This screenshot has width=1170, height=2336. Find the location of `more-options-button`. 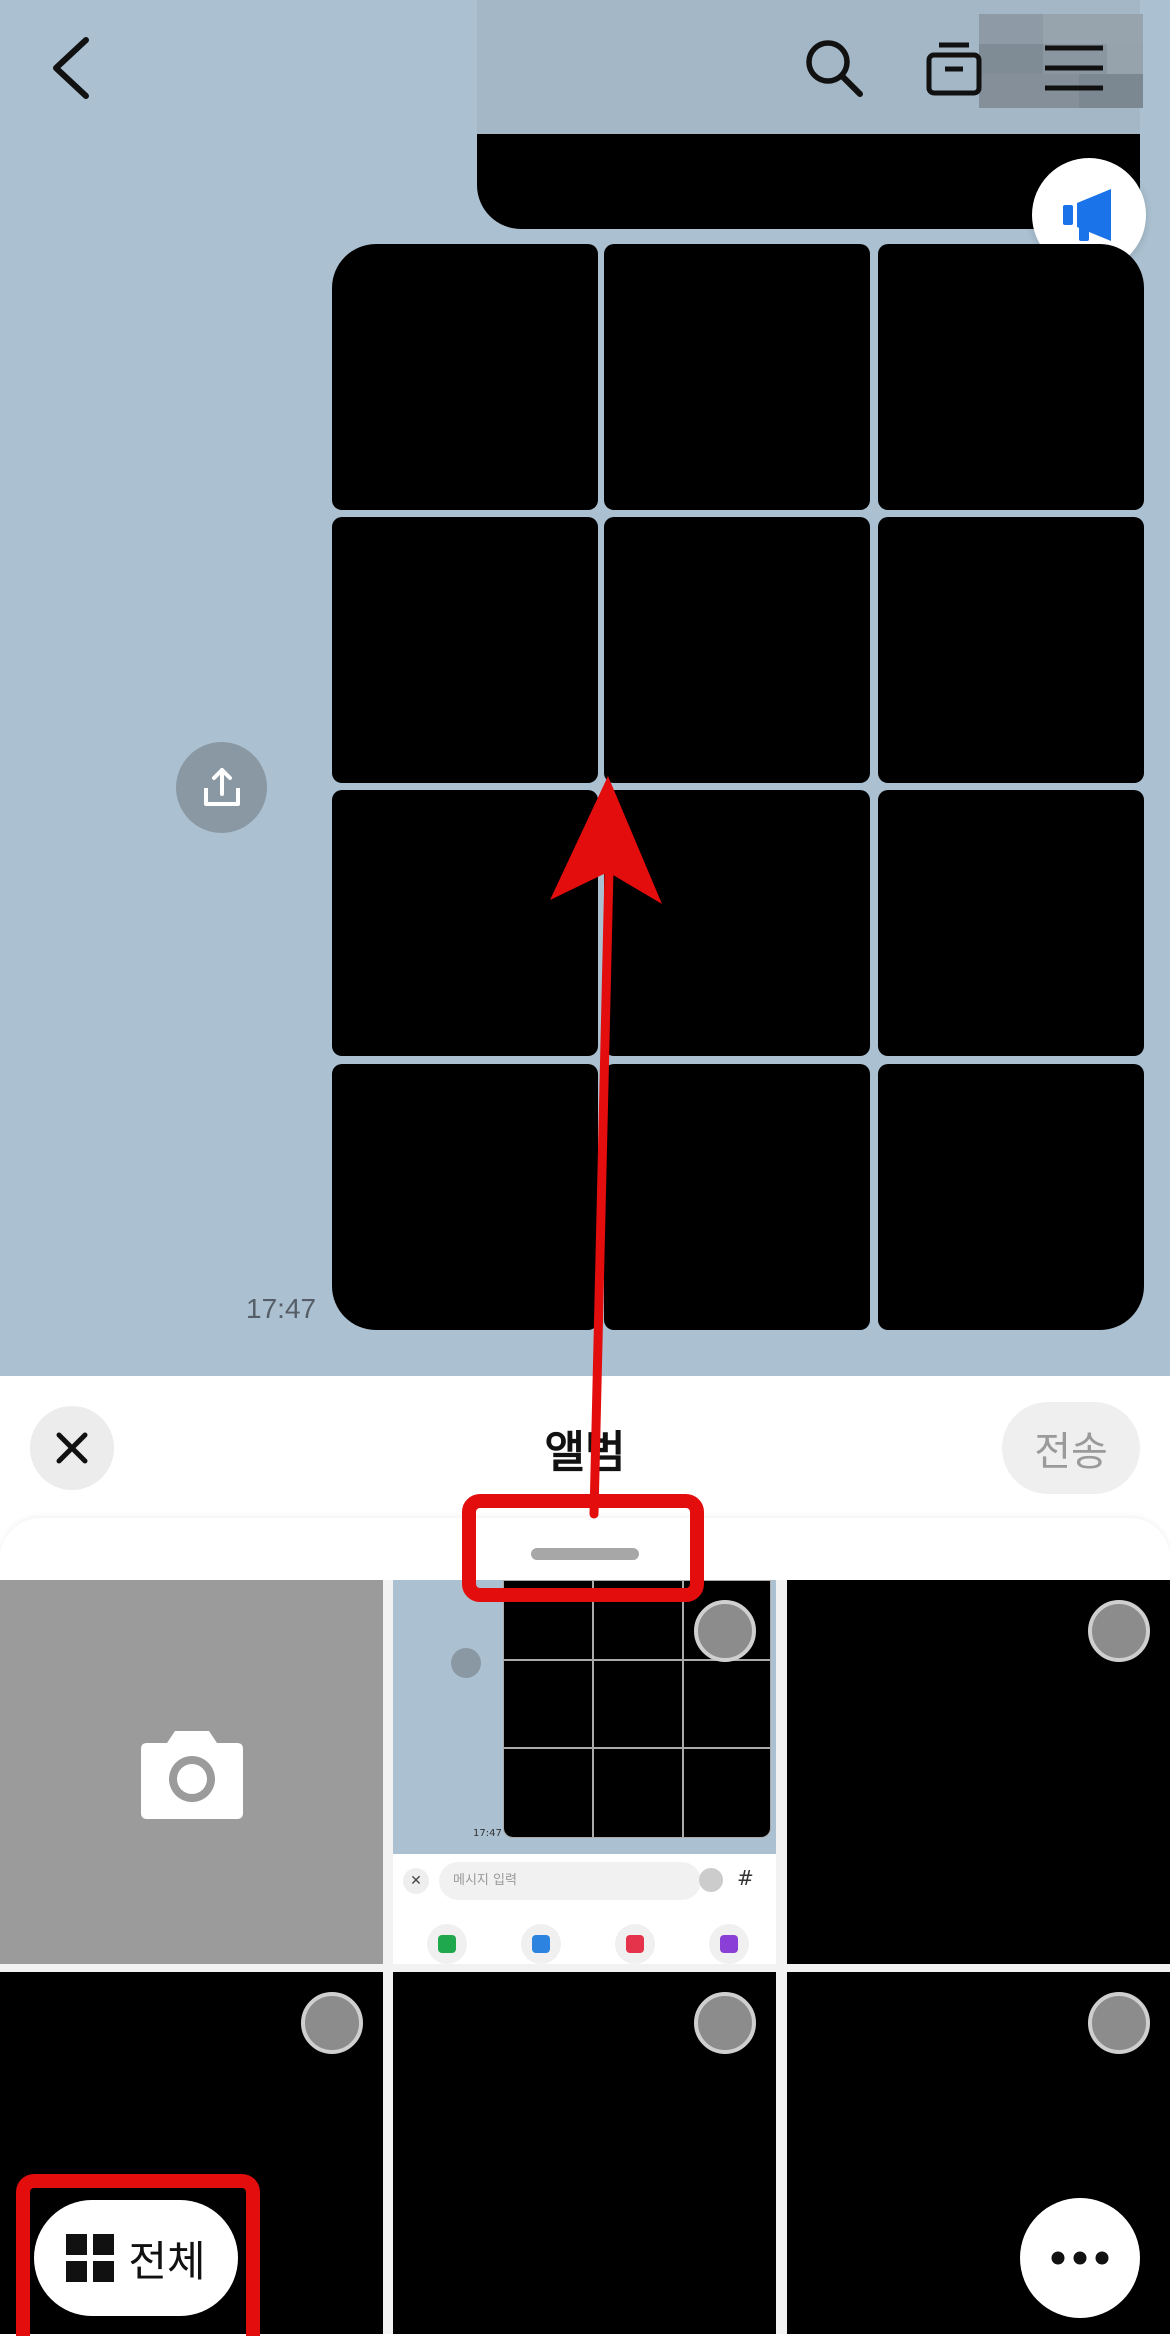

more-options-button is located at coordinates (1080, 2258).